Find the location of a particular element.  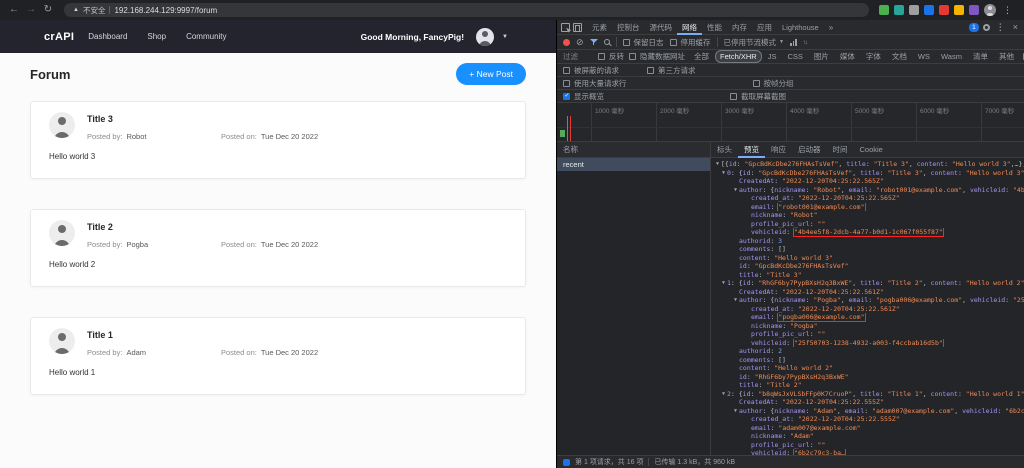

name-column-header: 名称 is located at coordinates (633, 150).